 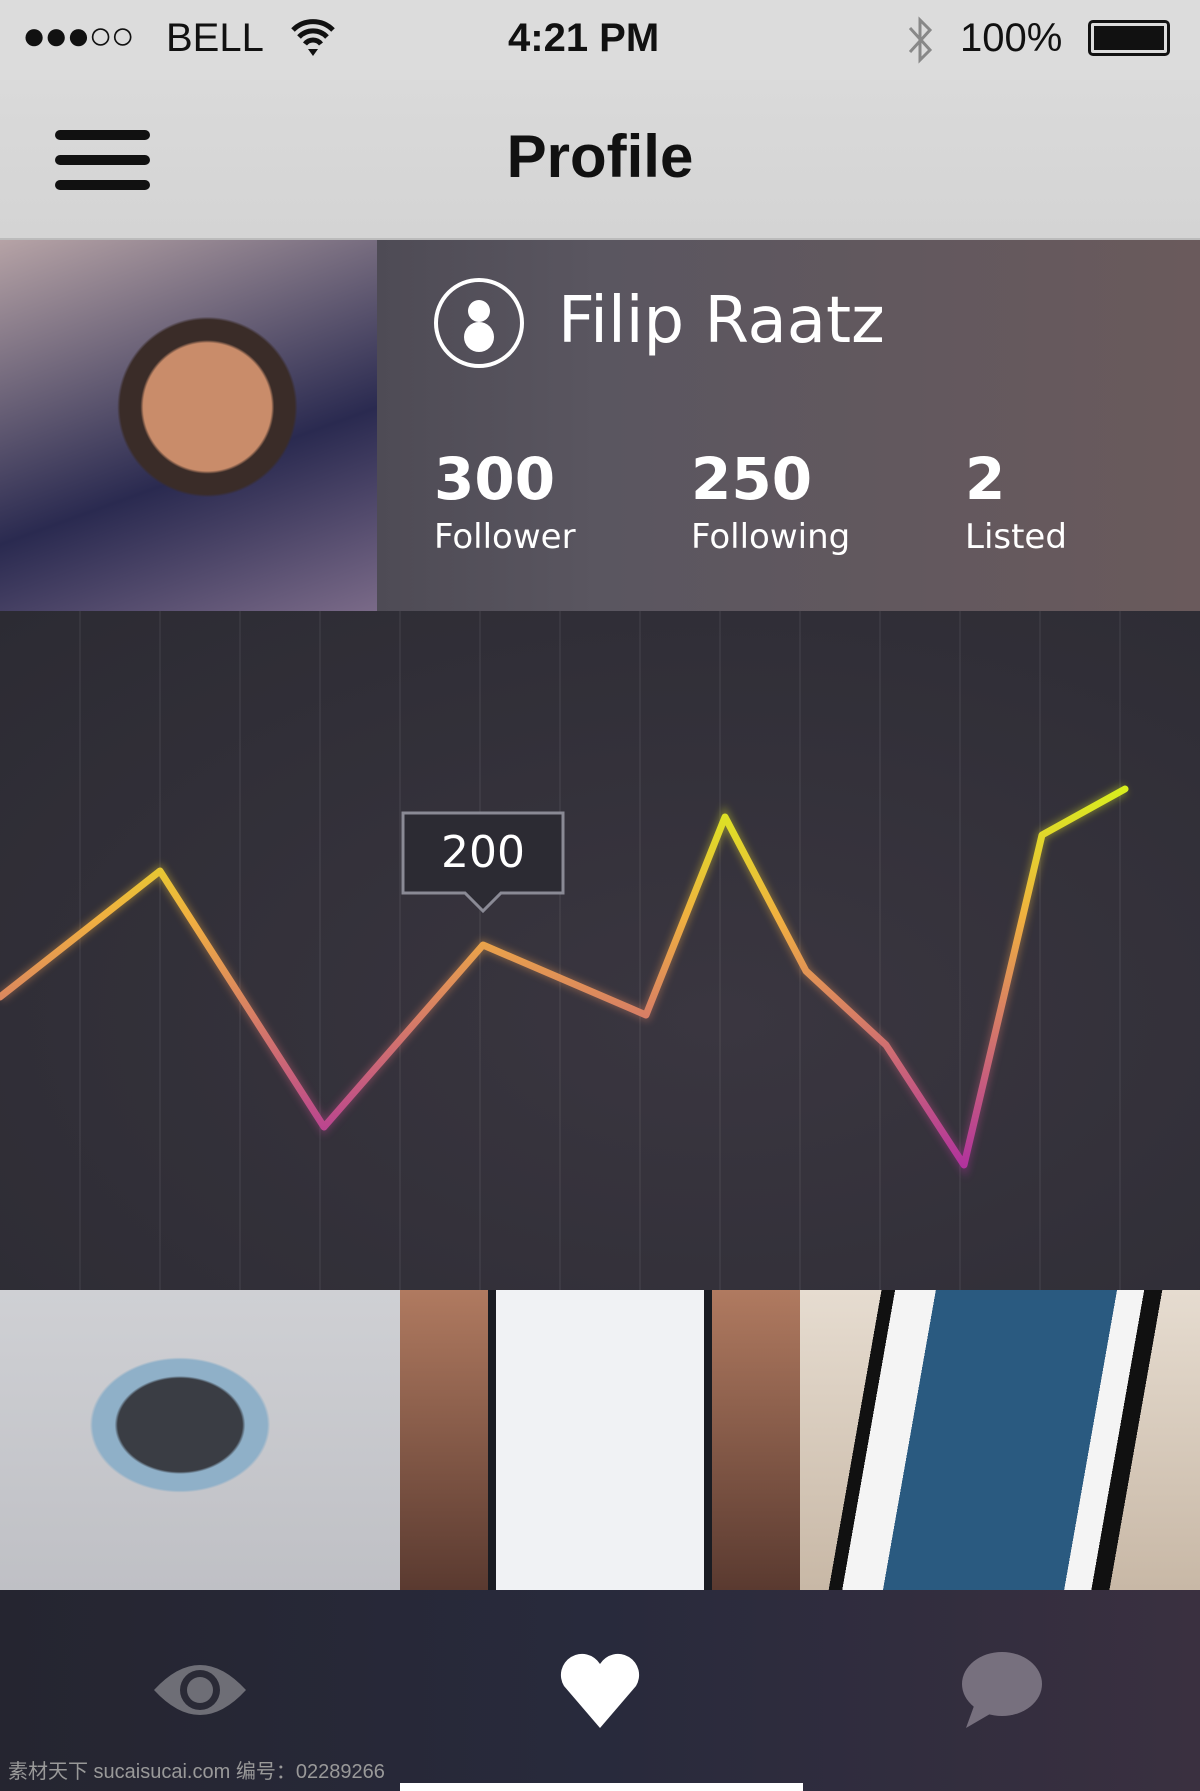 I want to click on status-bar: ●●●○○ BELL 4:21 PM 100%, so click(x=600, y=40).